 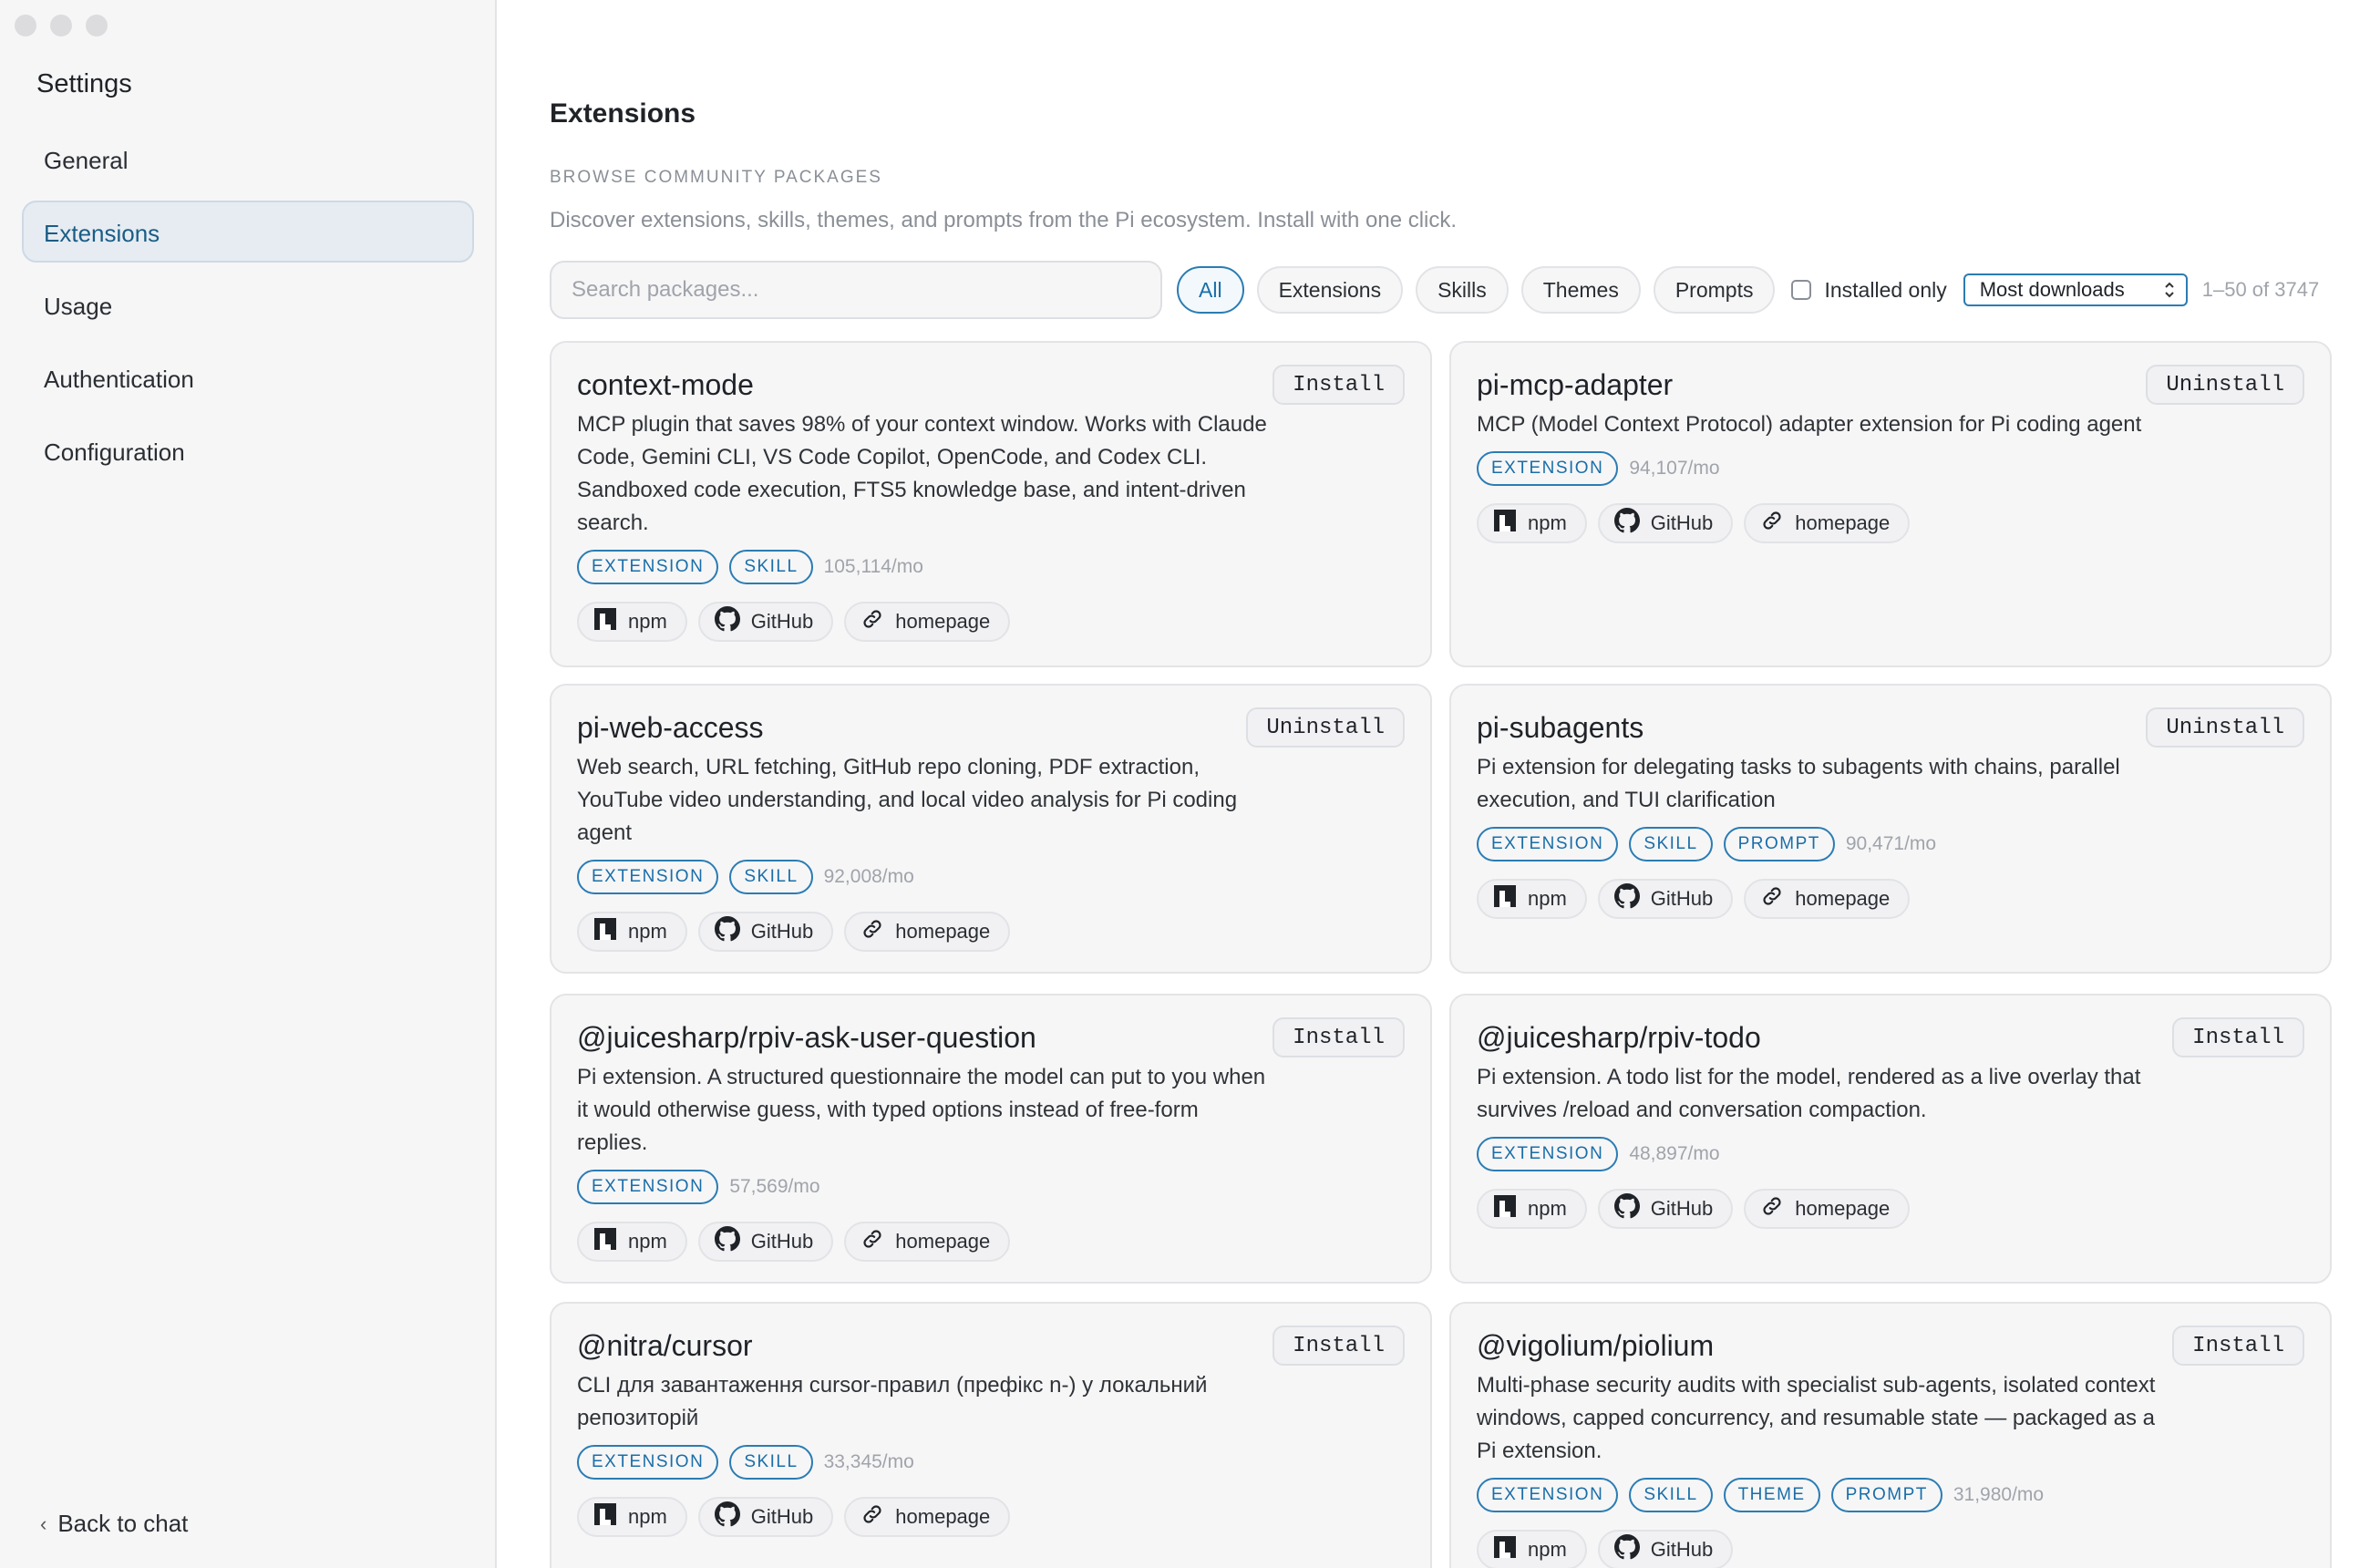 I want to click on filter-chip-all: All, so click(x=1210, y=290).